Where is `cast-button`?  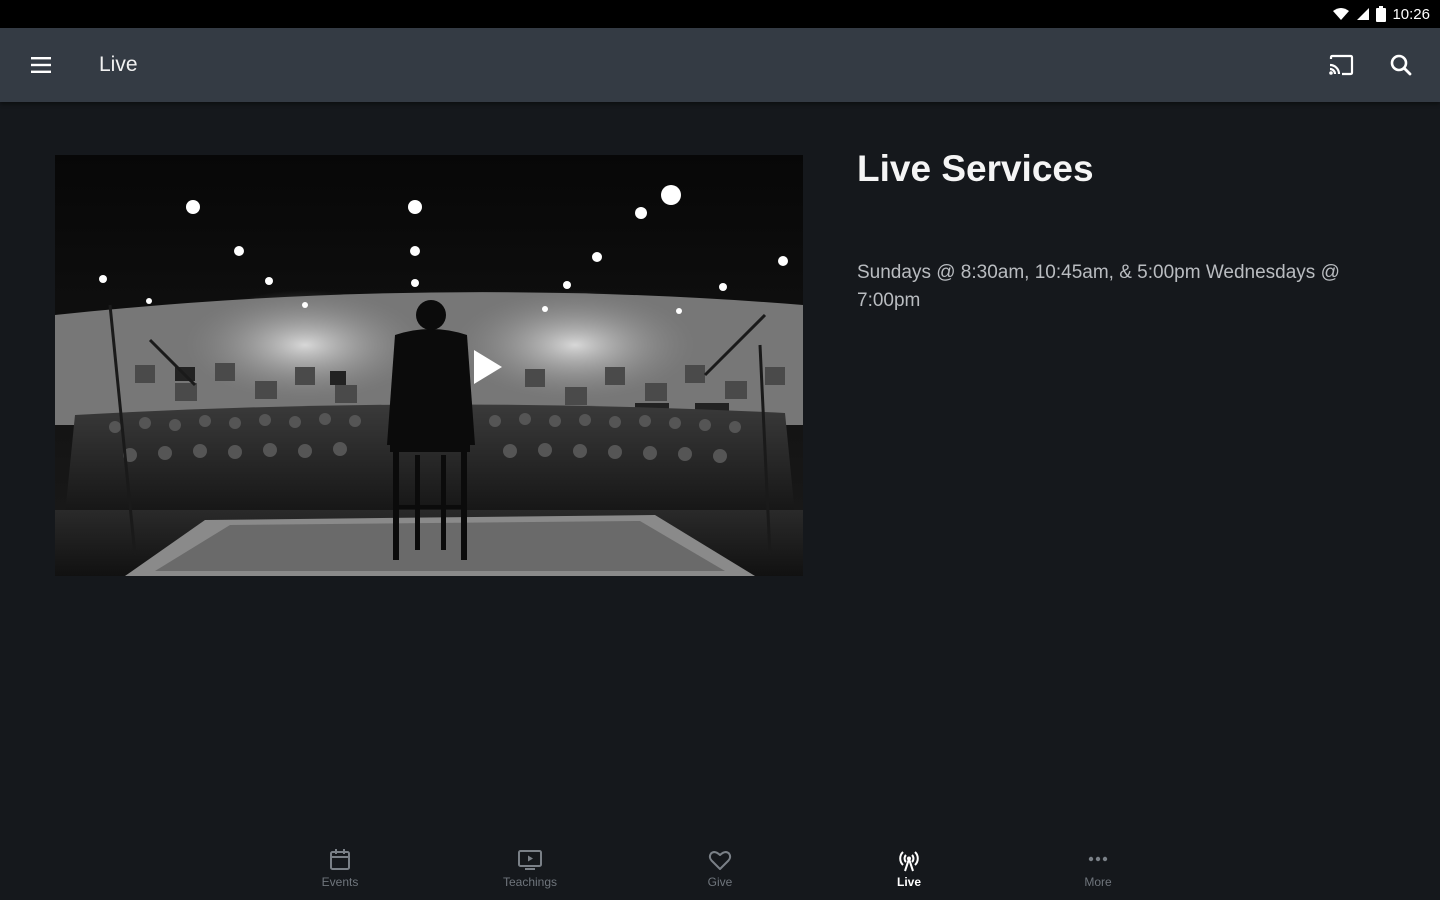 cast-button is located at coordinates (1341, 65).